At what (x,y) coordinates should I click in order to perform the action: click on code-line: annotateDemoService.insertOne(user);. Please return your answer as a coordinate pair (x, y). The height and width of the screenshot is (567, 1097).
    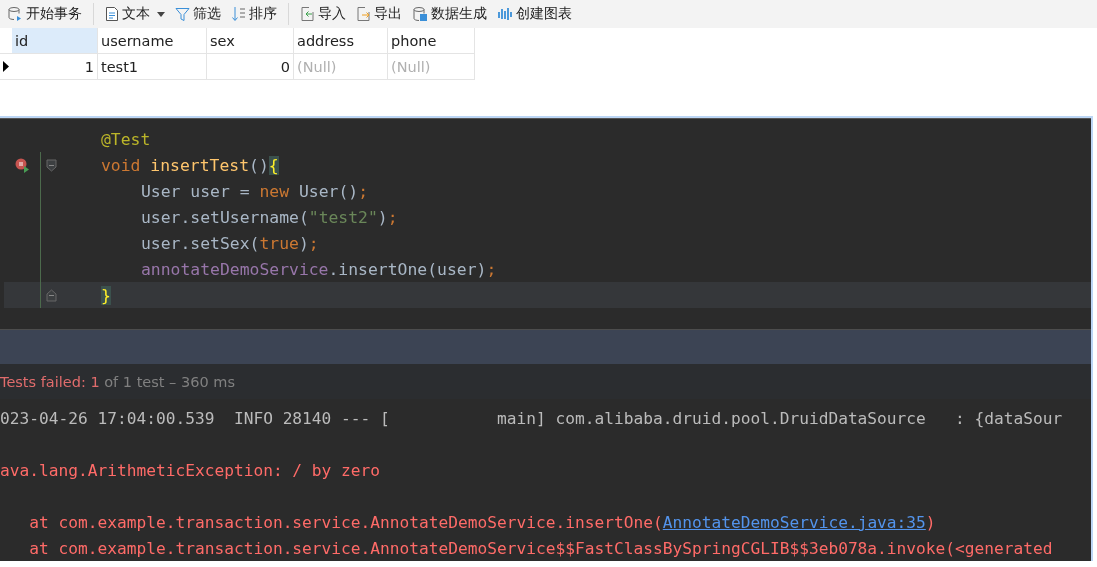
    Looking at the image, I should click on (319, 269).